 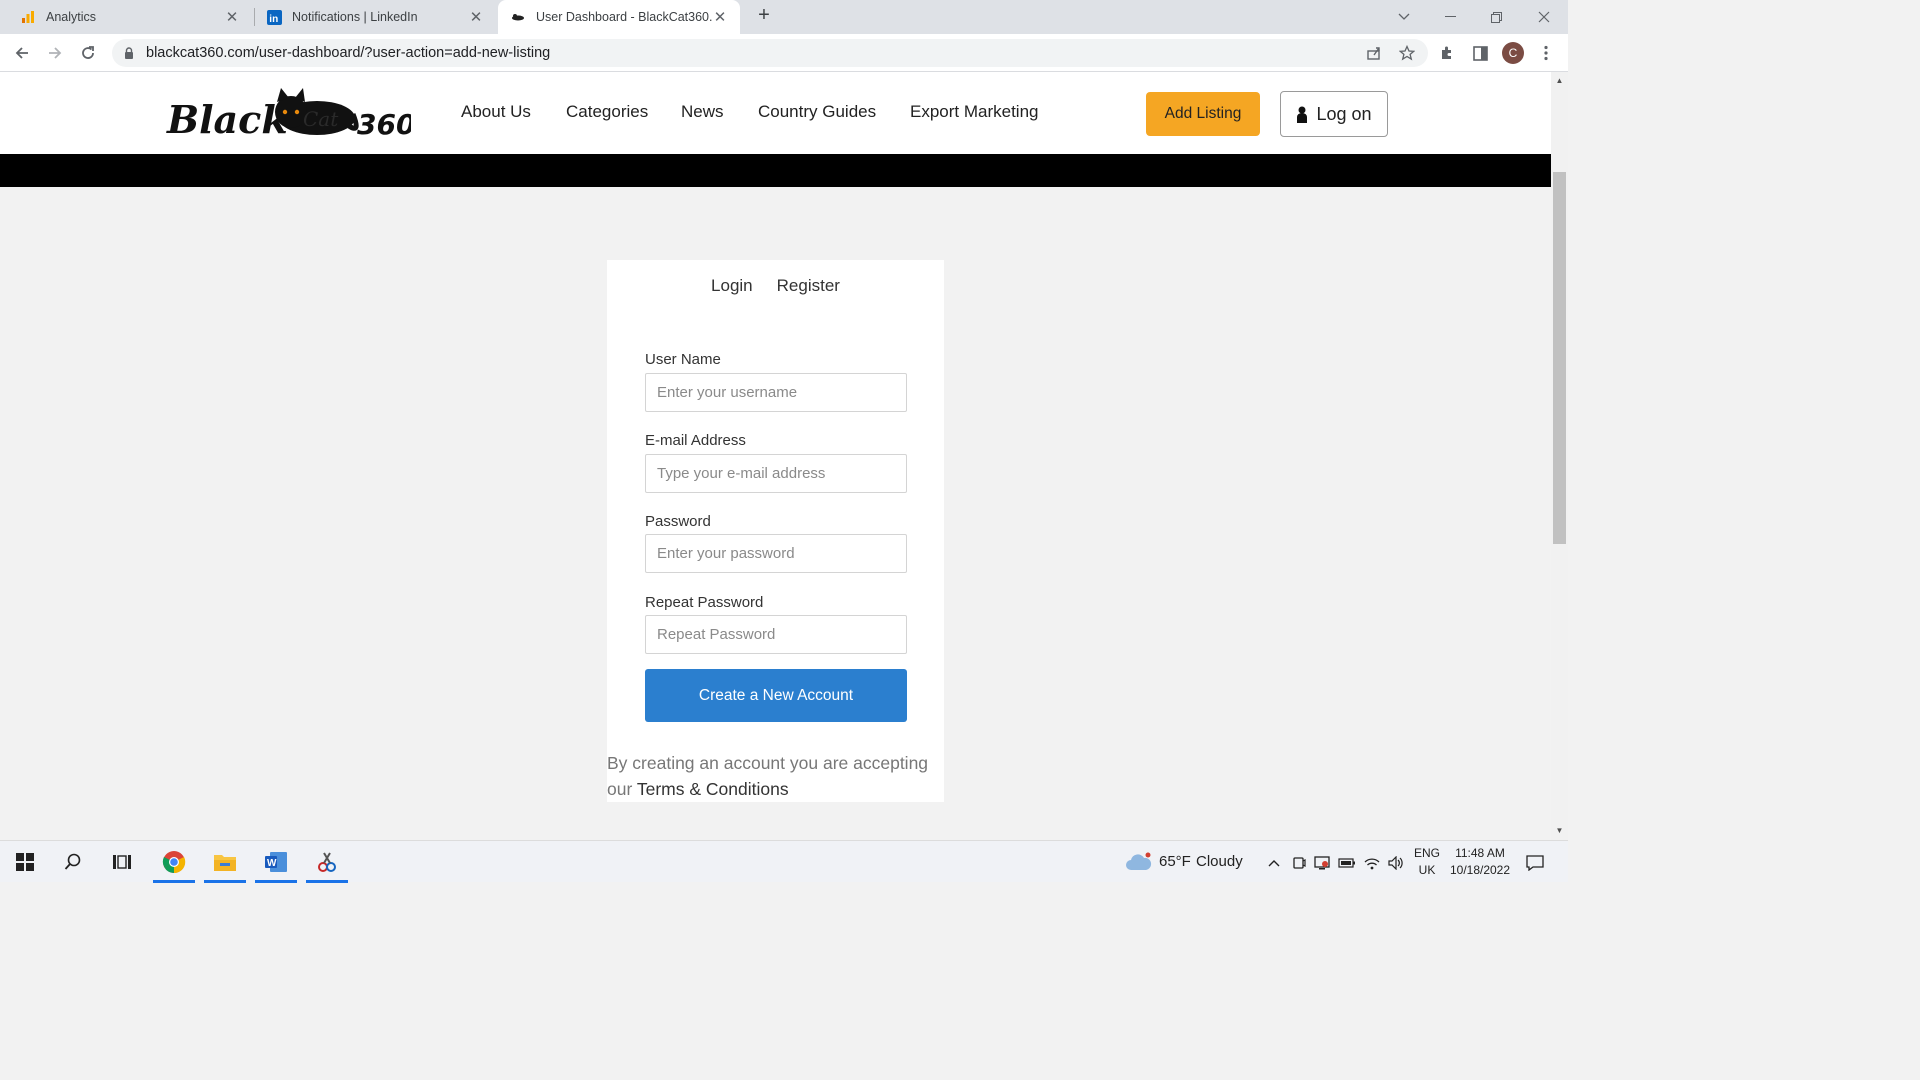 I want to click on svg-text: in, so click(x=273, y=19).